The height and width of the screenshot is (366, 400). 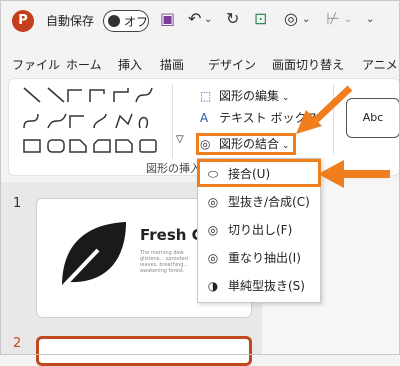 What do you see at coordinates (249, 96) in the screenshot?
I see `edit-shape-label: 図形の編集` at bounding box center [249, 96].